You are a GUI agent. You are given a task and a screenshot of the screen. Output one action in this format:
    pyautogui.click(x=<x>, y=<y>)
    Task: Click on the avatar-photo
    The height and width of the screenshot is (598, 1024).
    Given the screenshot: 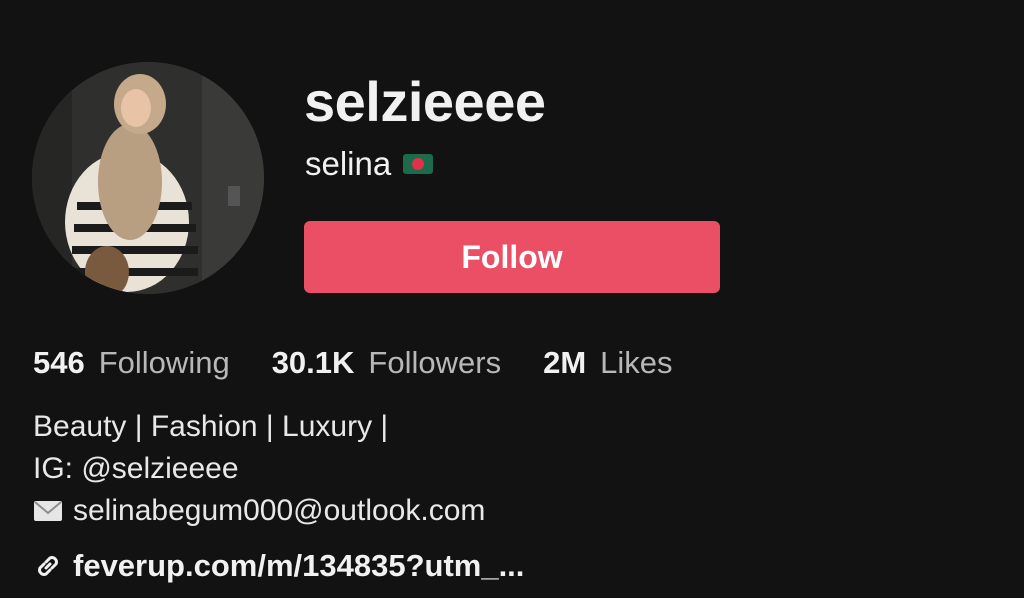 What is the action you would take?
    pyautogui.click(x=148, y=178)
    